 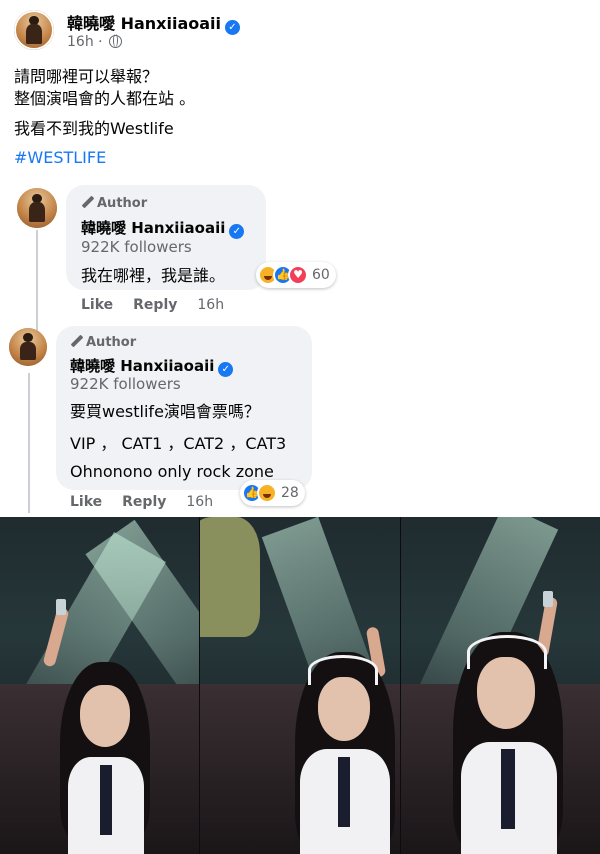 What do you see at coordinates (34, 30) in the screenshot?
I see `post-author-avatar` at bounding box center [34, 30].